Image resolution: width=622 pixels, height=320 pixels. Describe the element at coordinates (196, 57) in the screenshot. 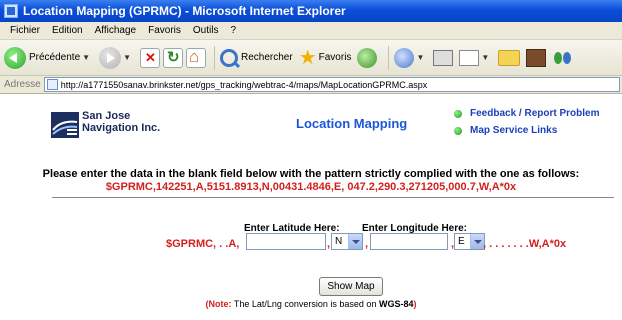

I see `home-icon` at that location.